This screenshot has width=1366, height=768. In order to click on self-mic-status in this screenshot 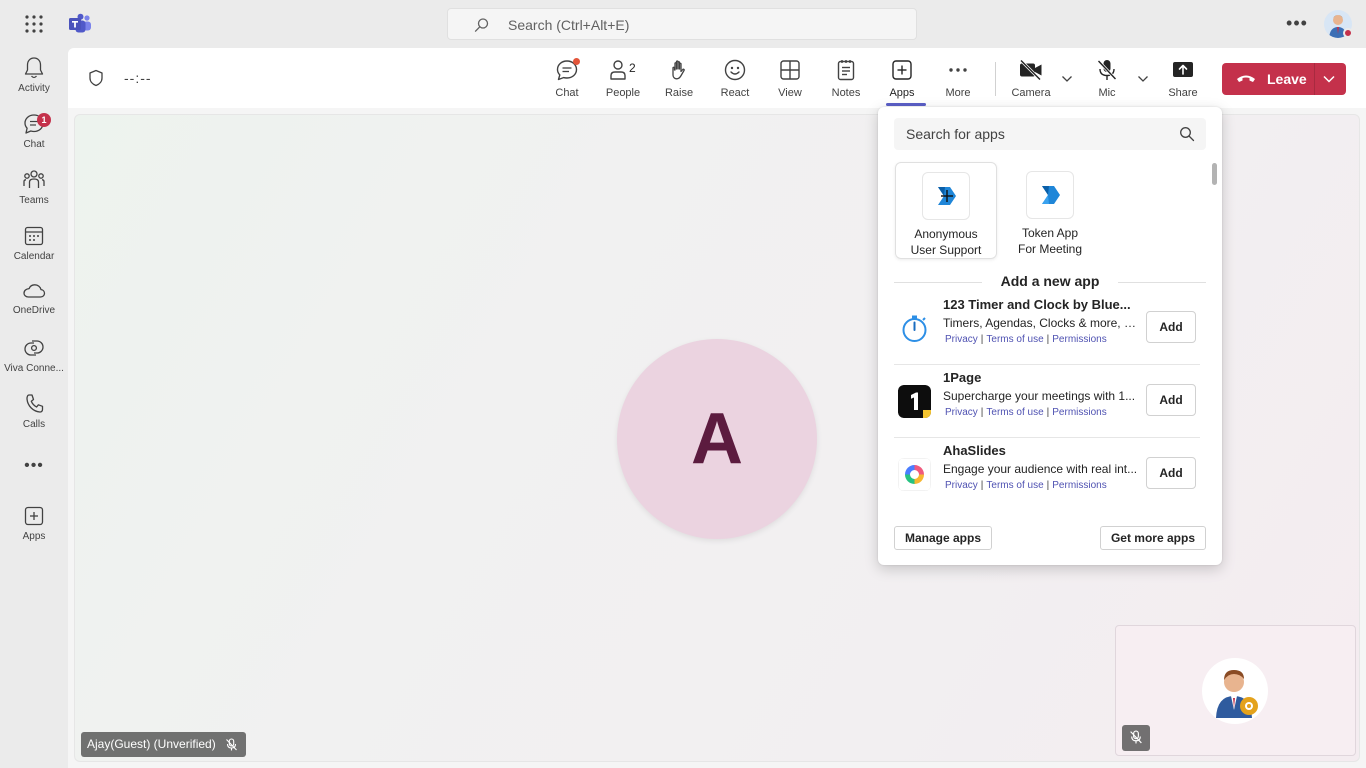, I will do `click(1136, 738)`.